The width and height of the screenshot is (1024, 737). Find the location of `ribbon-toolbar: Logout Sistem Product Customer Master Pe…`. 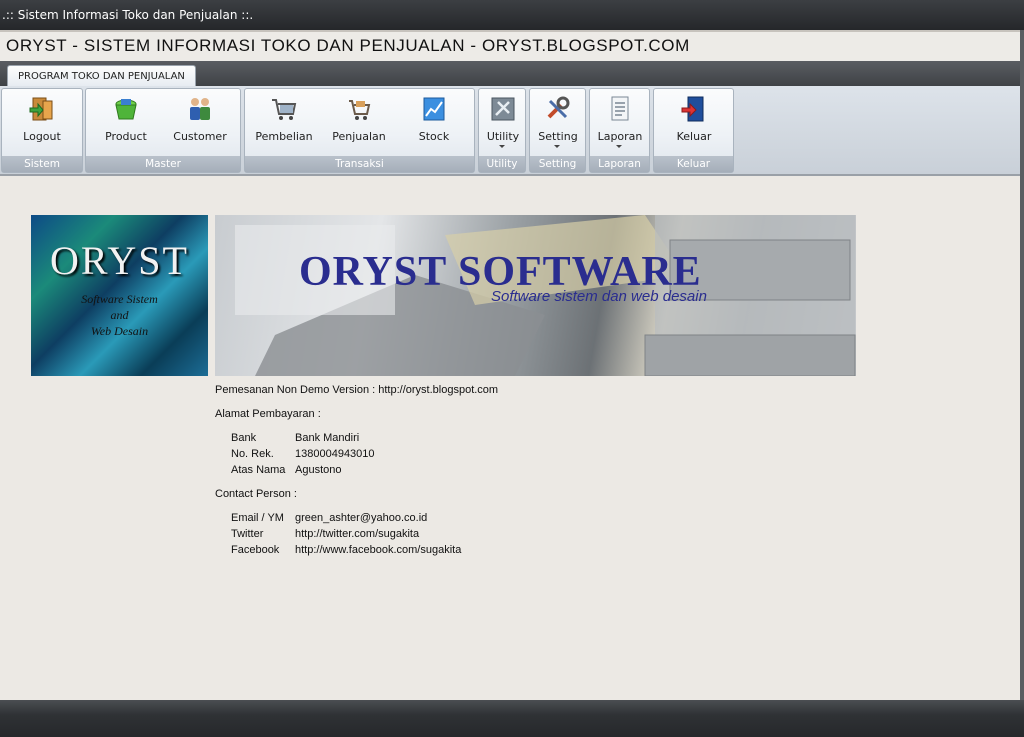

ribbon-toolbar: Logout Sistem Product Customer Master Pe… is located at coordinates (510, 131).